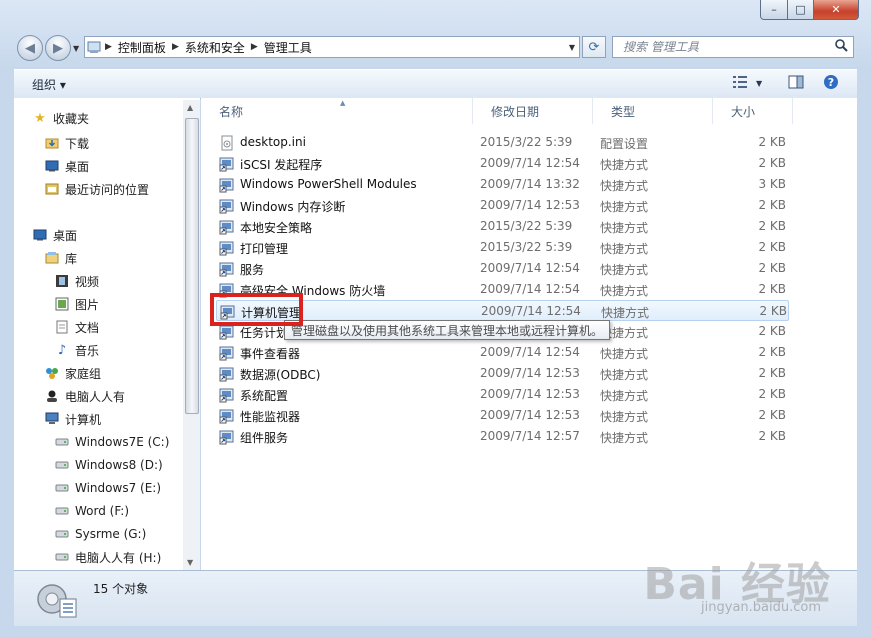 Image resolution: width=871 pixels, height=637 pixels. I want to click on breadcrumb-system-security: 系统和安全, so click(215, 47).